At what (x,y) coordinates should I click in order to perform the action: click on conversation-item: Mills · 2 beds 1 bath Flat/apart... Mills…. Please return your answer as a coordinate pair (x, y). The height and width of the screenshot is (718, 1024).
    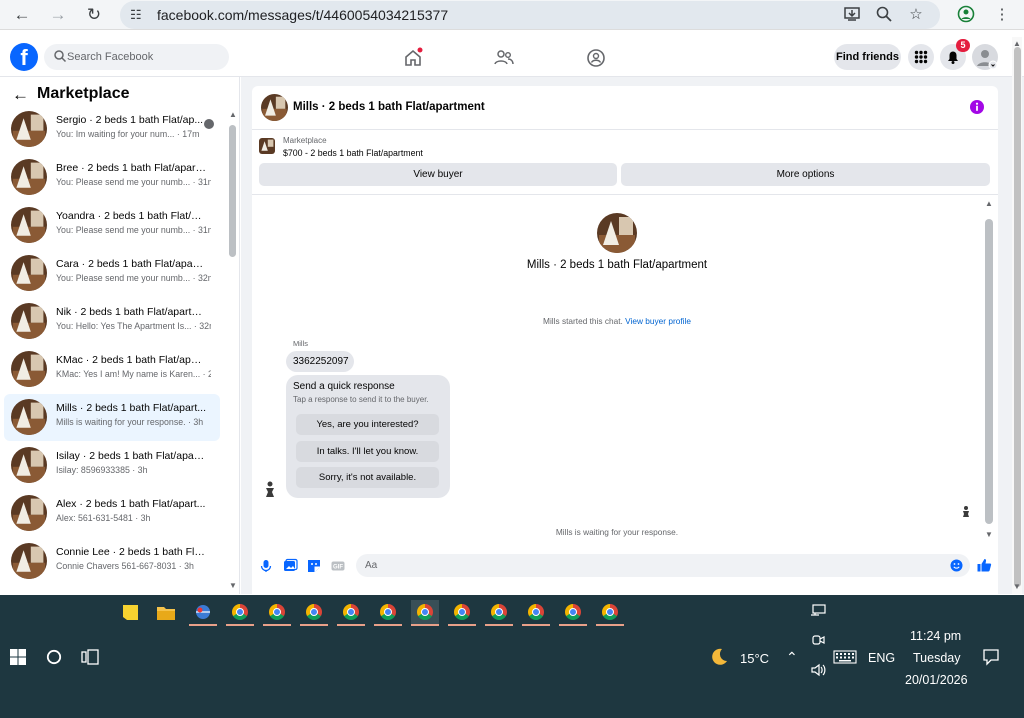
    Looking at the image, I should click on (112, 417).